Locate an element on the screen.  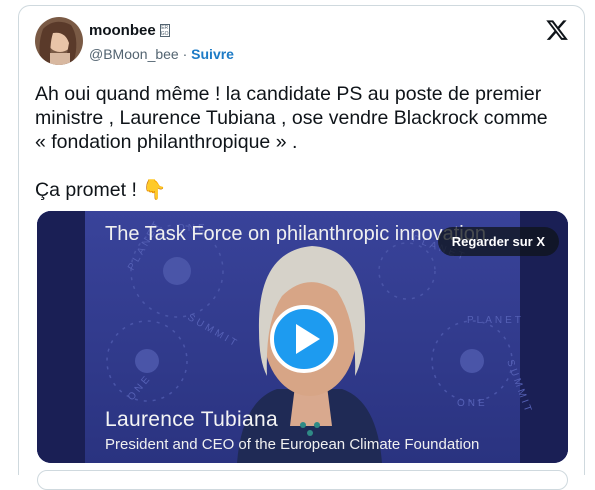
avatar is located at coordinates (59, 41).